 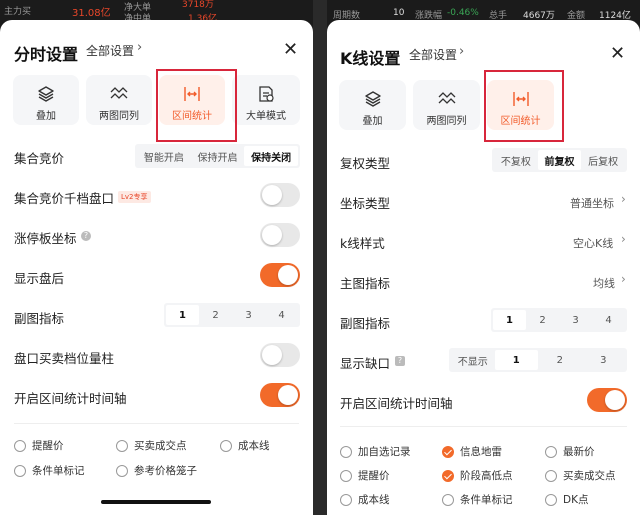 I want to click on axis-type-value: 普通坐标, so click(x=592, y=203).